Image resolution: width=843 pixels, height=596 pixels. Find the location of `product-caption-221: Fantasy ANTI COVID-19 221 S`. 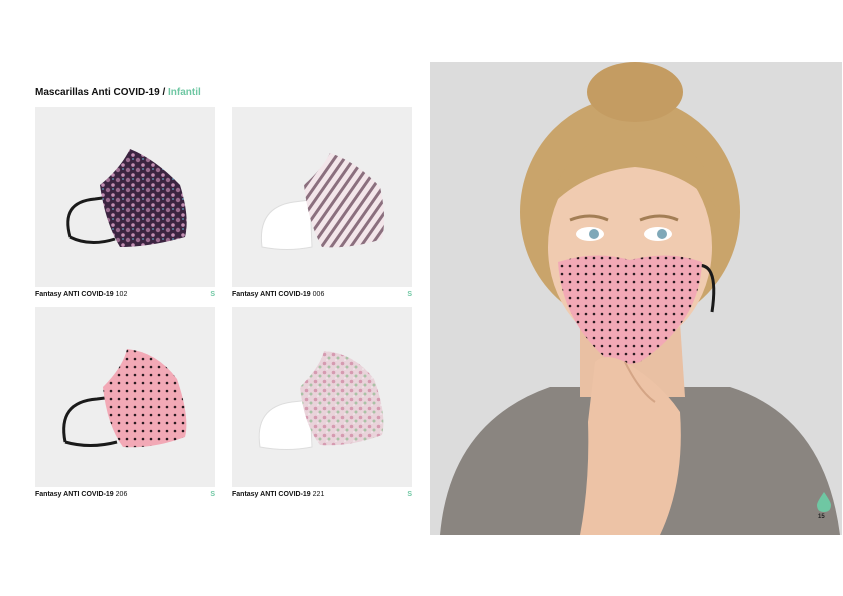

product-caption-221: Fantasy ANTI COVID-19 221 S is located at coordinates (322, 494).